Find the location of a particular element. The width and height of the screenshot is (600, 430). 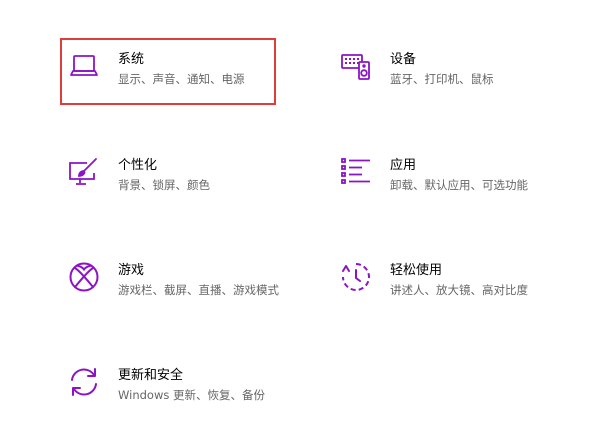

settings-tile-accessibility: 轻松使用 讲述人、放大镜、高对比度 is located at coordinates (460, 279).